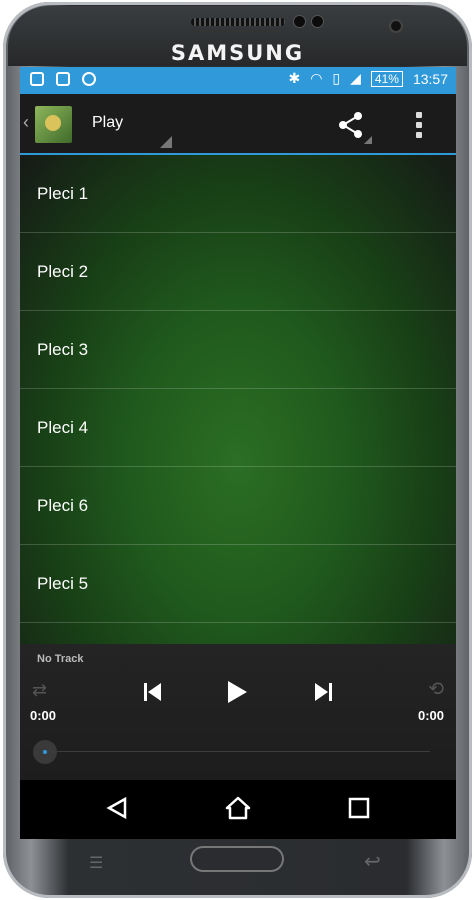  Describe the element at coordinates (294, 78) in the screenshot. I see `bluetooth-icon: ✱` at that location.